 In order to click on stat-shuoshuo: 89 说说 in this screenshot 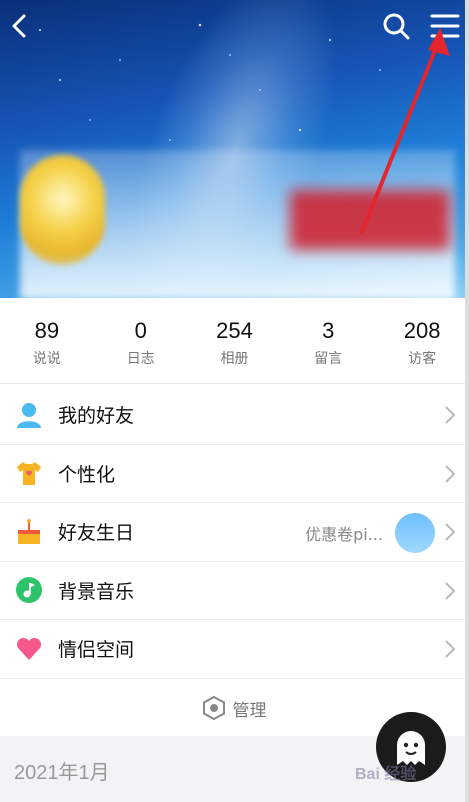, I will do `click(47, 340)`.